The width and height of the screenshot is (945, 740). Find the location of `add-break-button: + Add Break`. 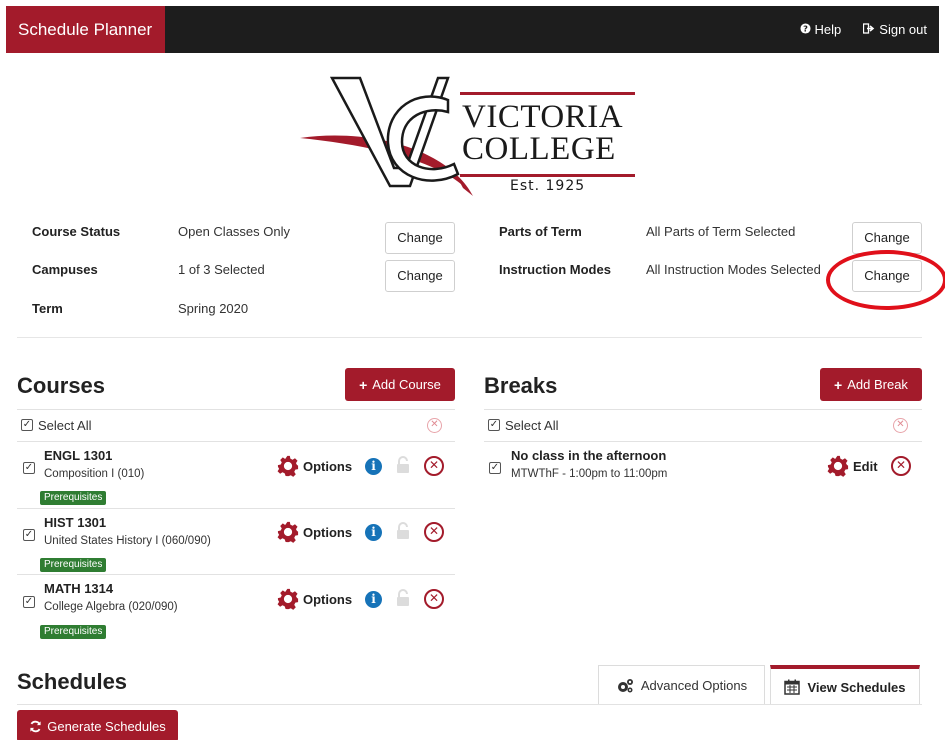

add-break-button: + Add Break is located at coordinates (871, 384).